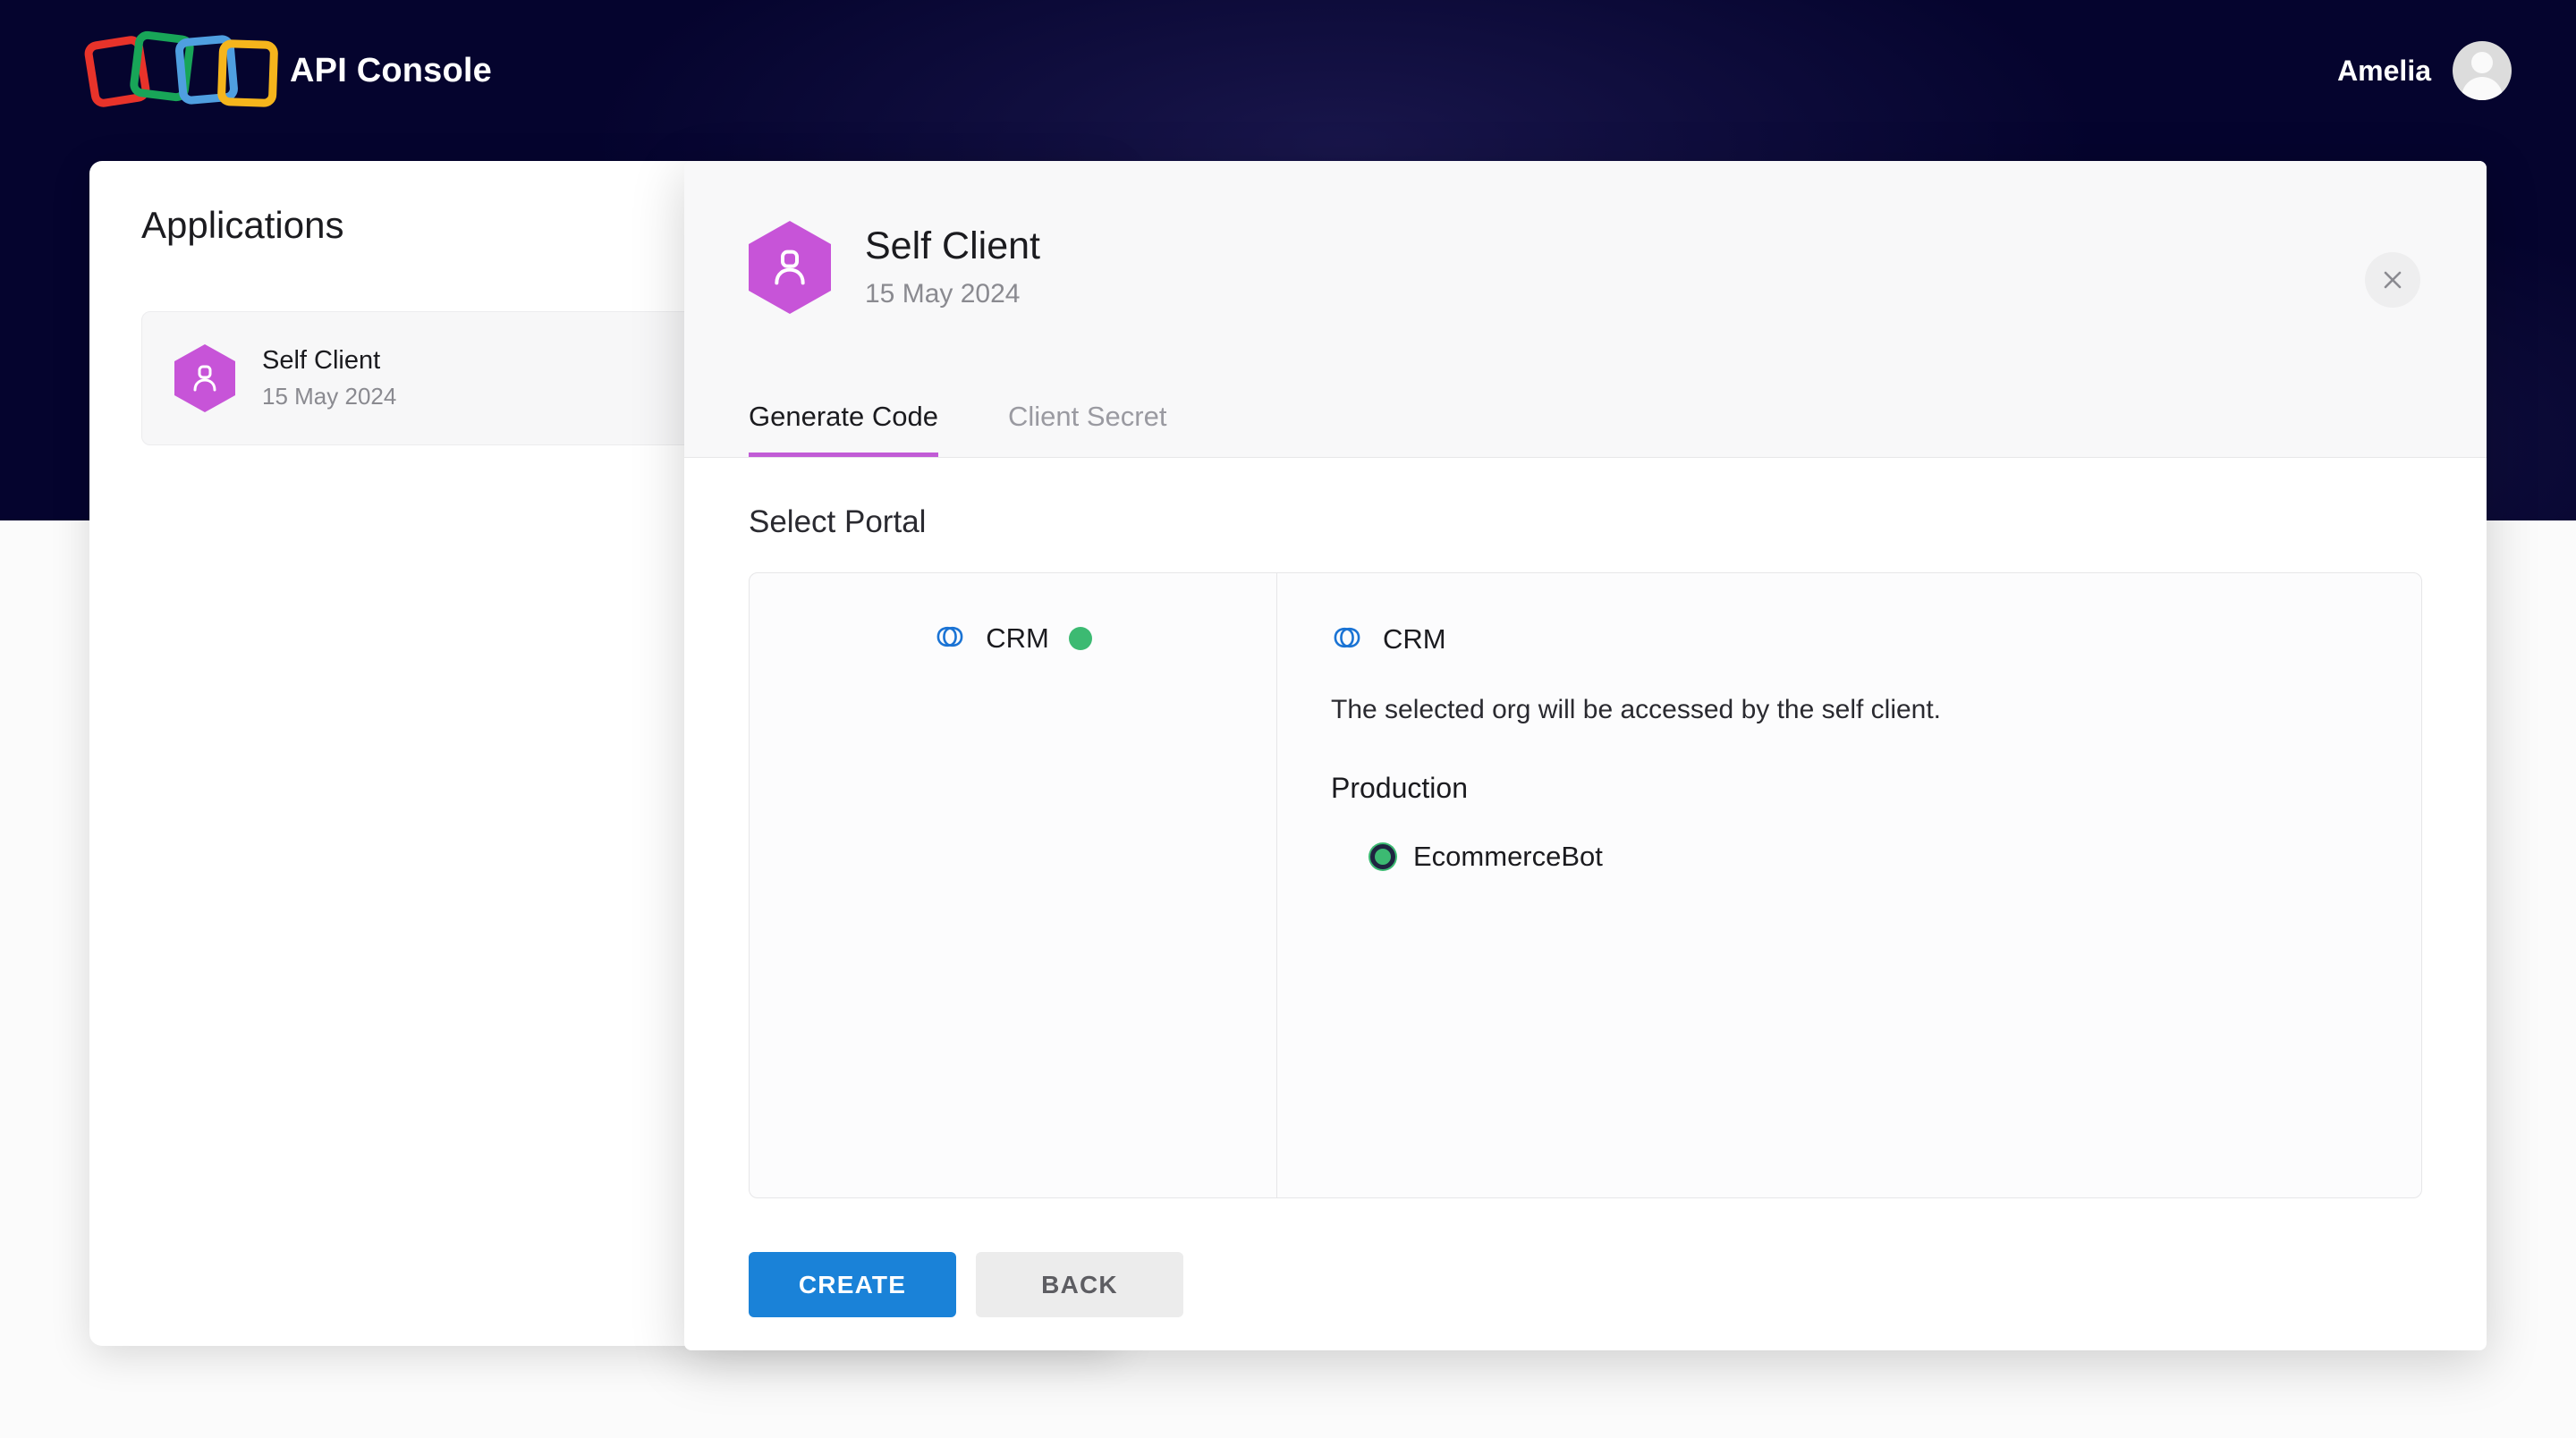 The width and height of the screenshot is (2576, 1438). I want to click on dialog-actions: CREATE BACK, so click(1585, 1301).